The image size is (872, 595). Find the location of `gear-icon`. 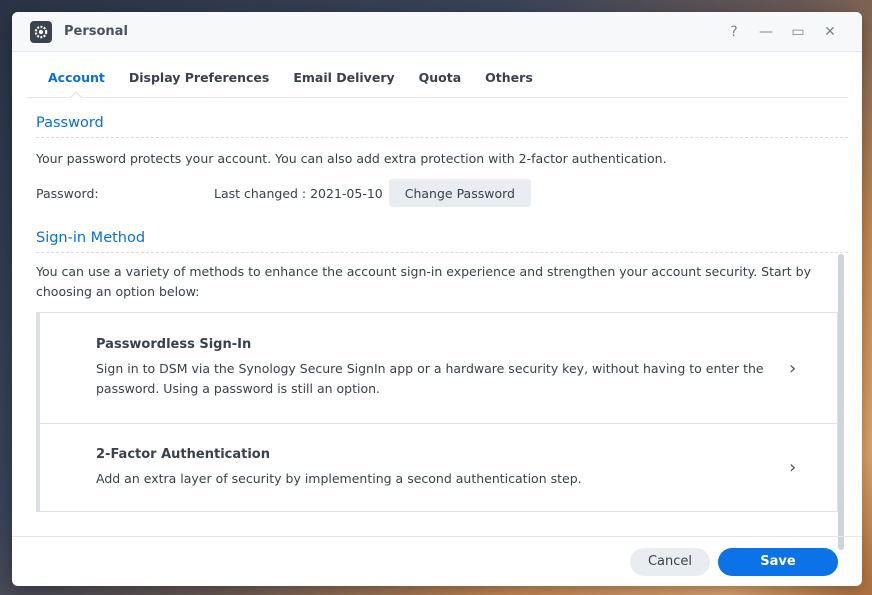

gear-icon is located at coordinates (41, 31).